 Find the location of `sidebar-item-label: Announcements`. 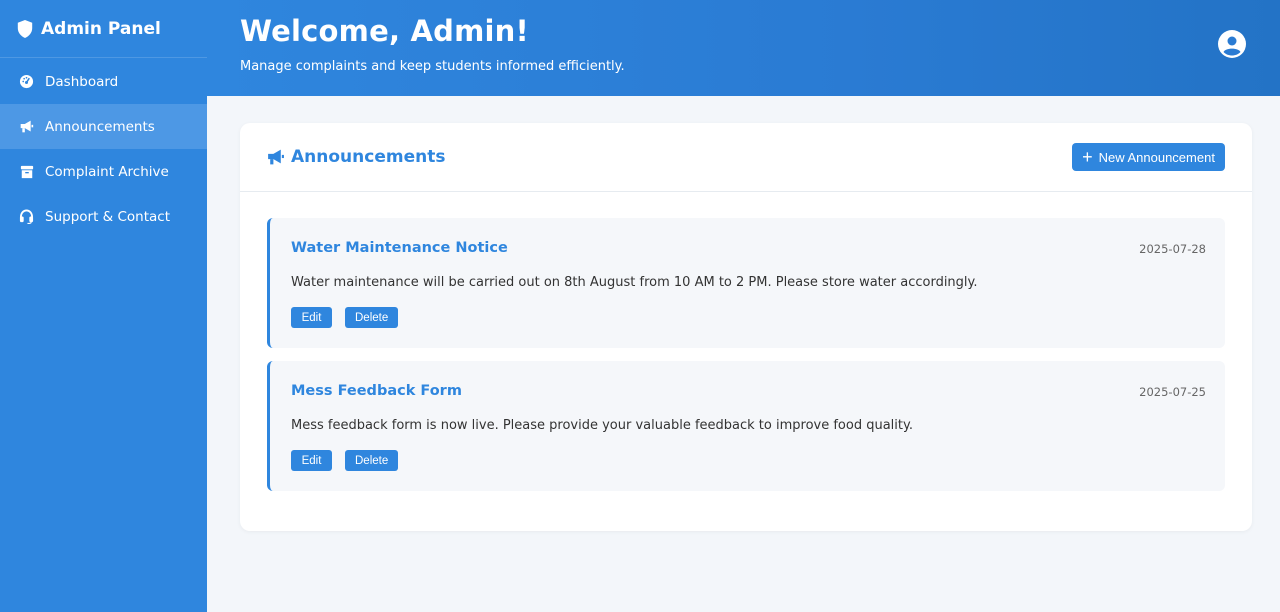

sidebar-item-label: Announcements is located at coordinates (100, 126).